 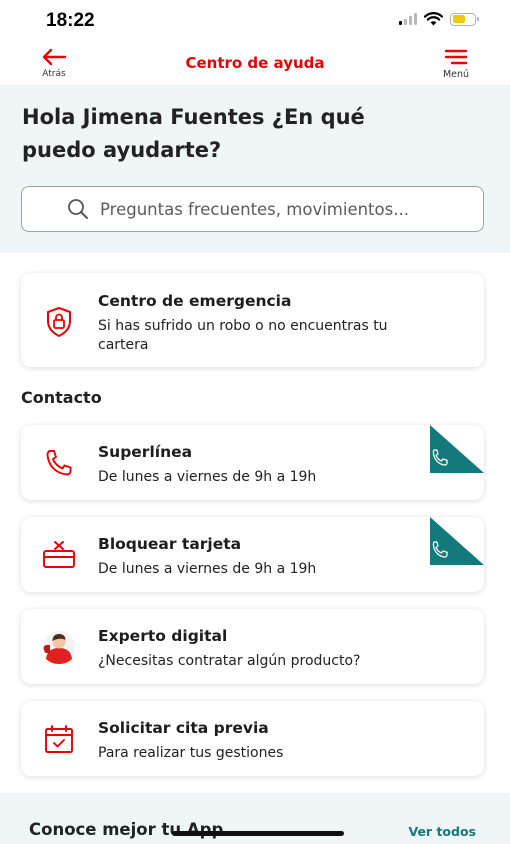 What do you see at coordinates (195, 301) in the screenshot?
I see `emergency-title: Centro de emergencia` at bounding box center [195, 301].